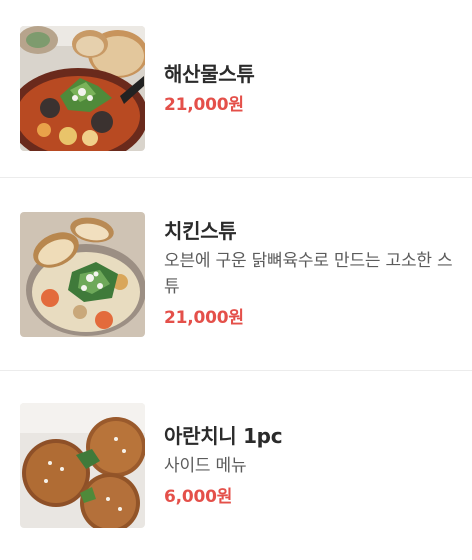 Image resolution: width=472 pixels, height=560 pixels. What do you see at coordinates (209, 89) in the screenshot?
I see `menu-item-info: 해산물스튜 21,000원` at bounding box center [209, 89].